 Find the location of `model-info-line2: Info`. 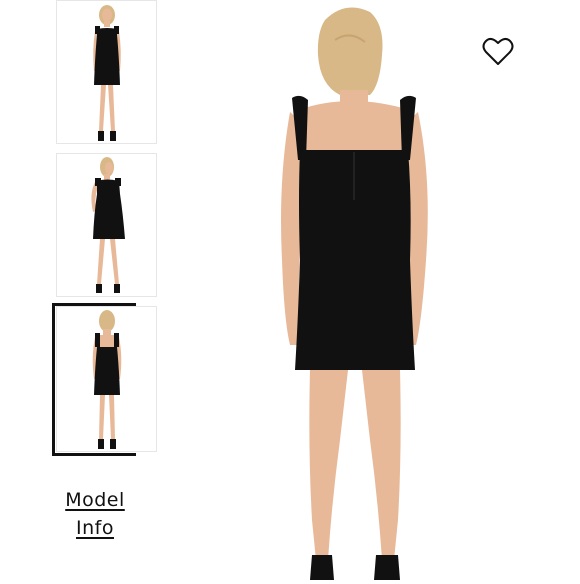

model-info-line2: Info is located at coordinates (95, 528).